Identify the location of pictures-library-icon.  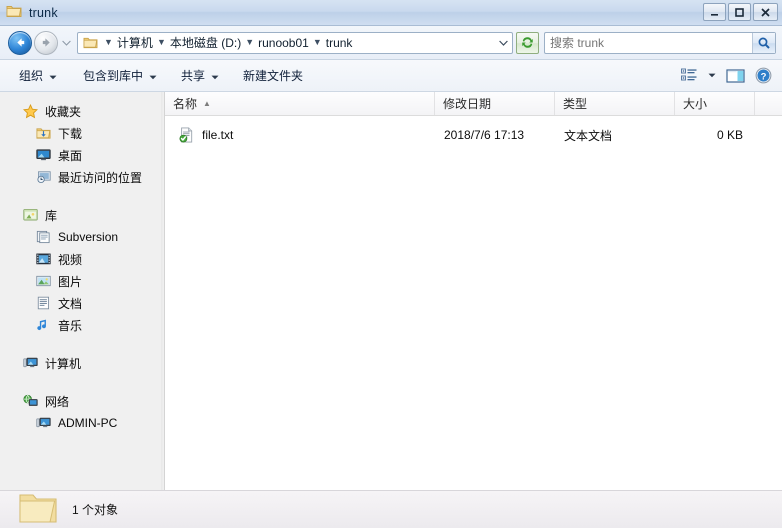
(43, 281).